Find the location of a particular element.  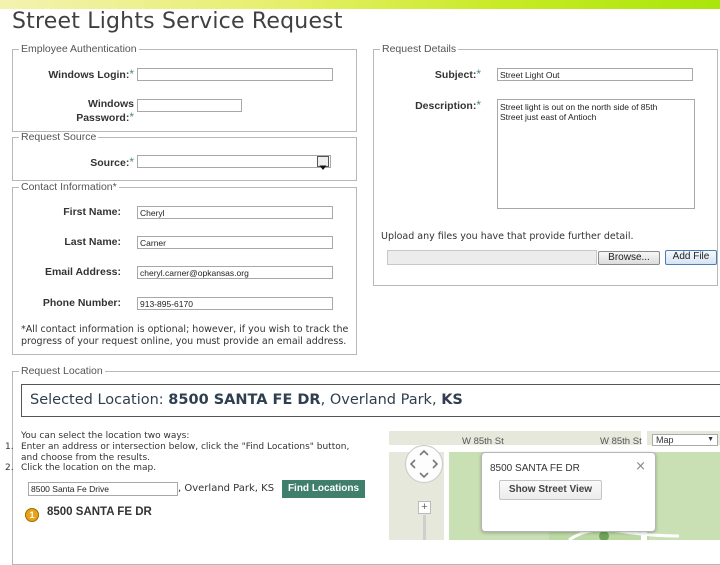

chevron-down-icon is located at coordinates (323, 163).